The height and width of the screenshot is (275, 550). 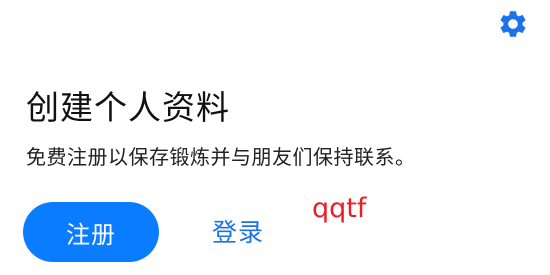 I want to click on gear-icon, so click(x=513, y=24).